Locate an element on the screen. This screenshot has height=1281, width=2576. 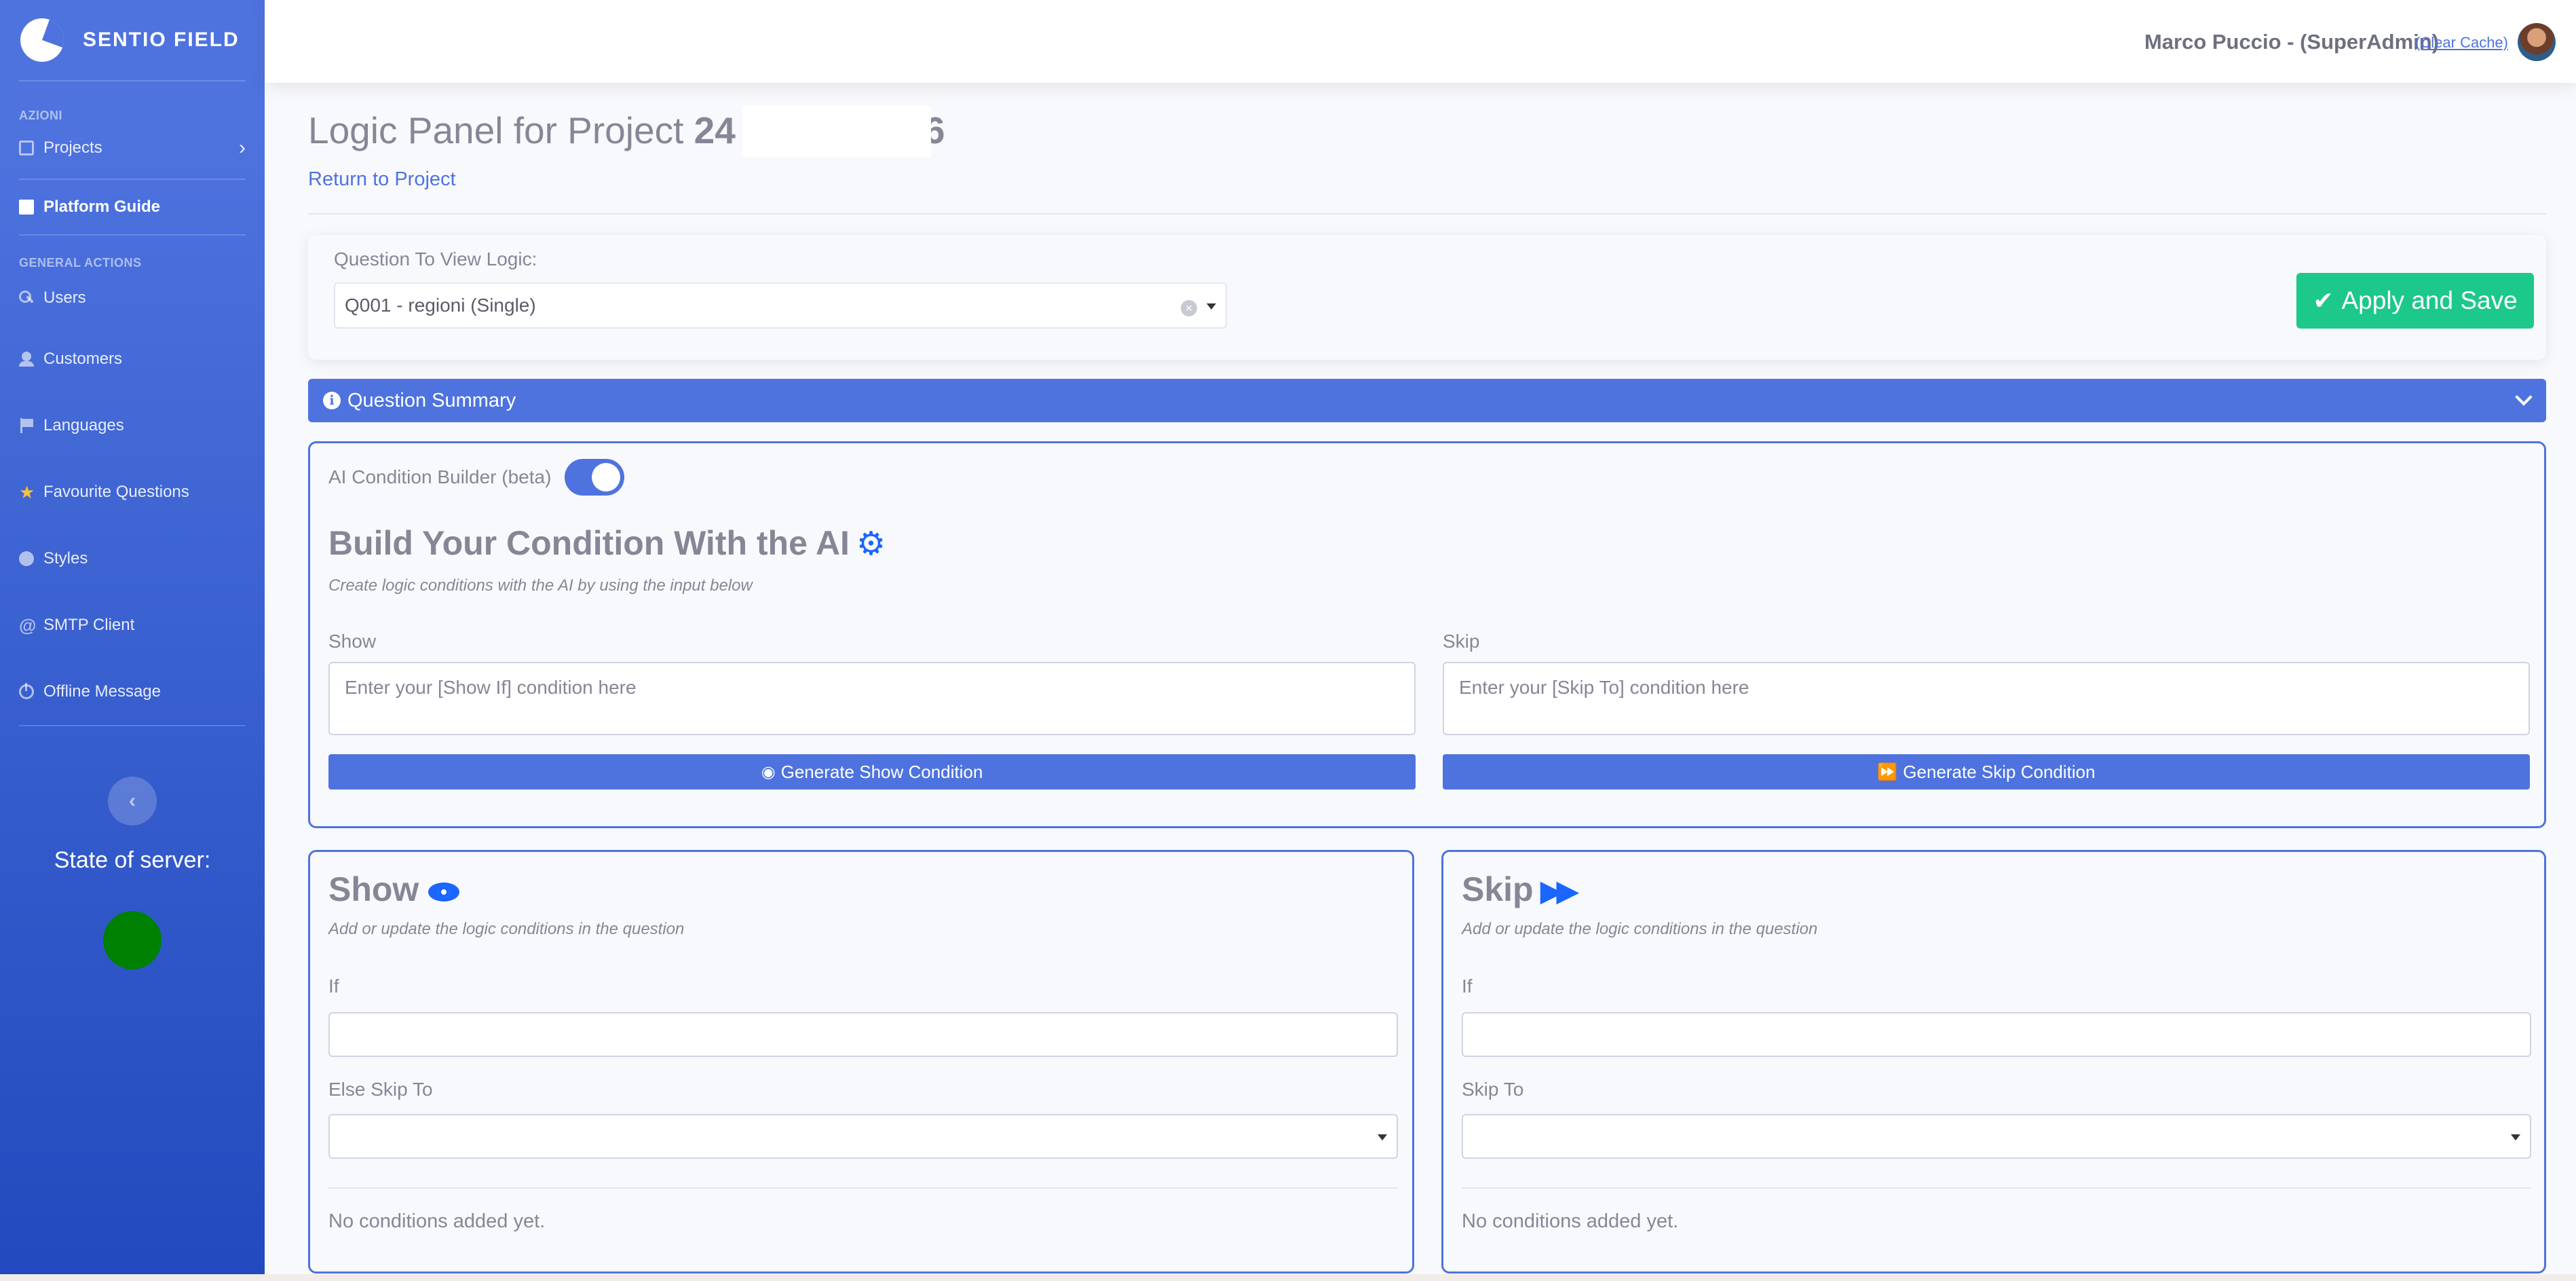
server-state-label: State of server: is located at coordinates (132, 860).